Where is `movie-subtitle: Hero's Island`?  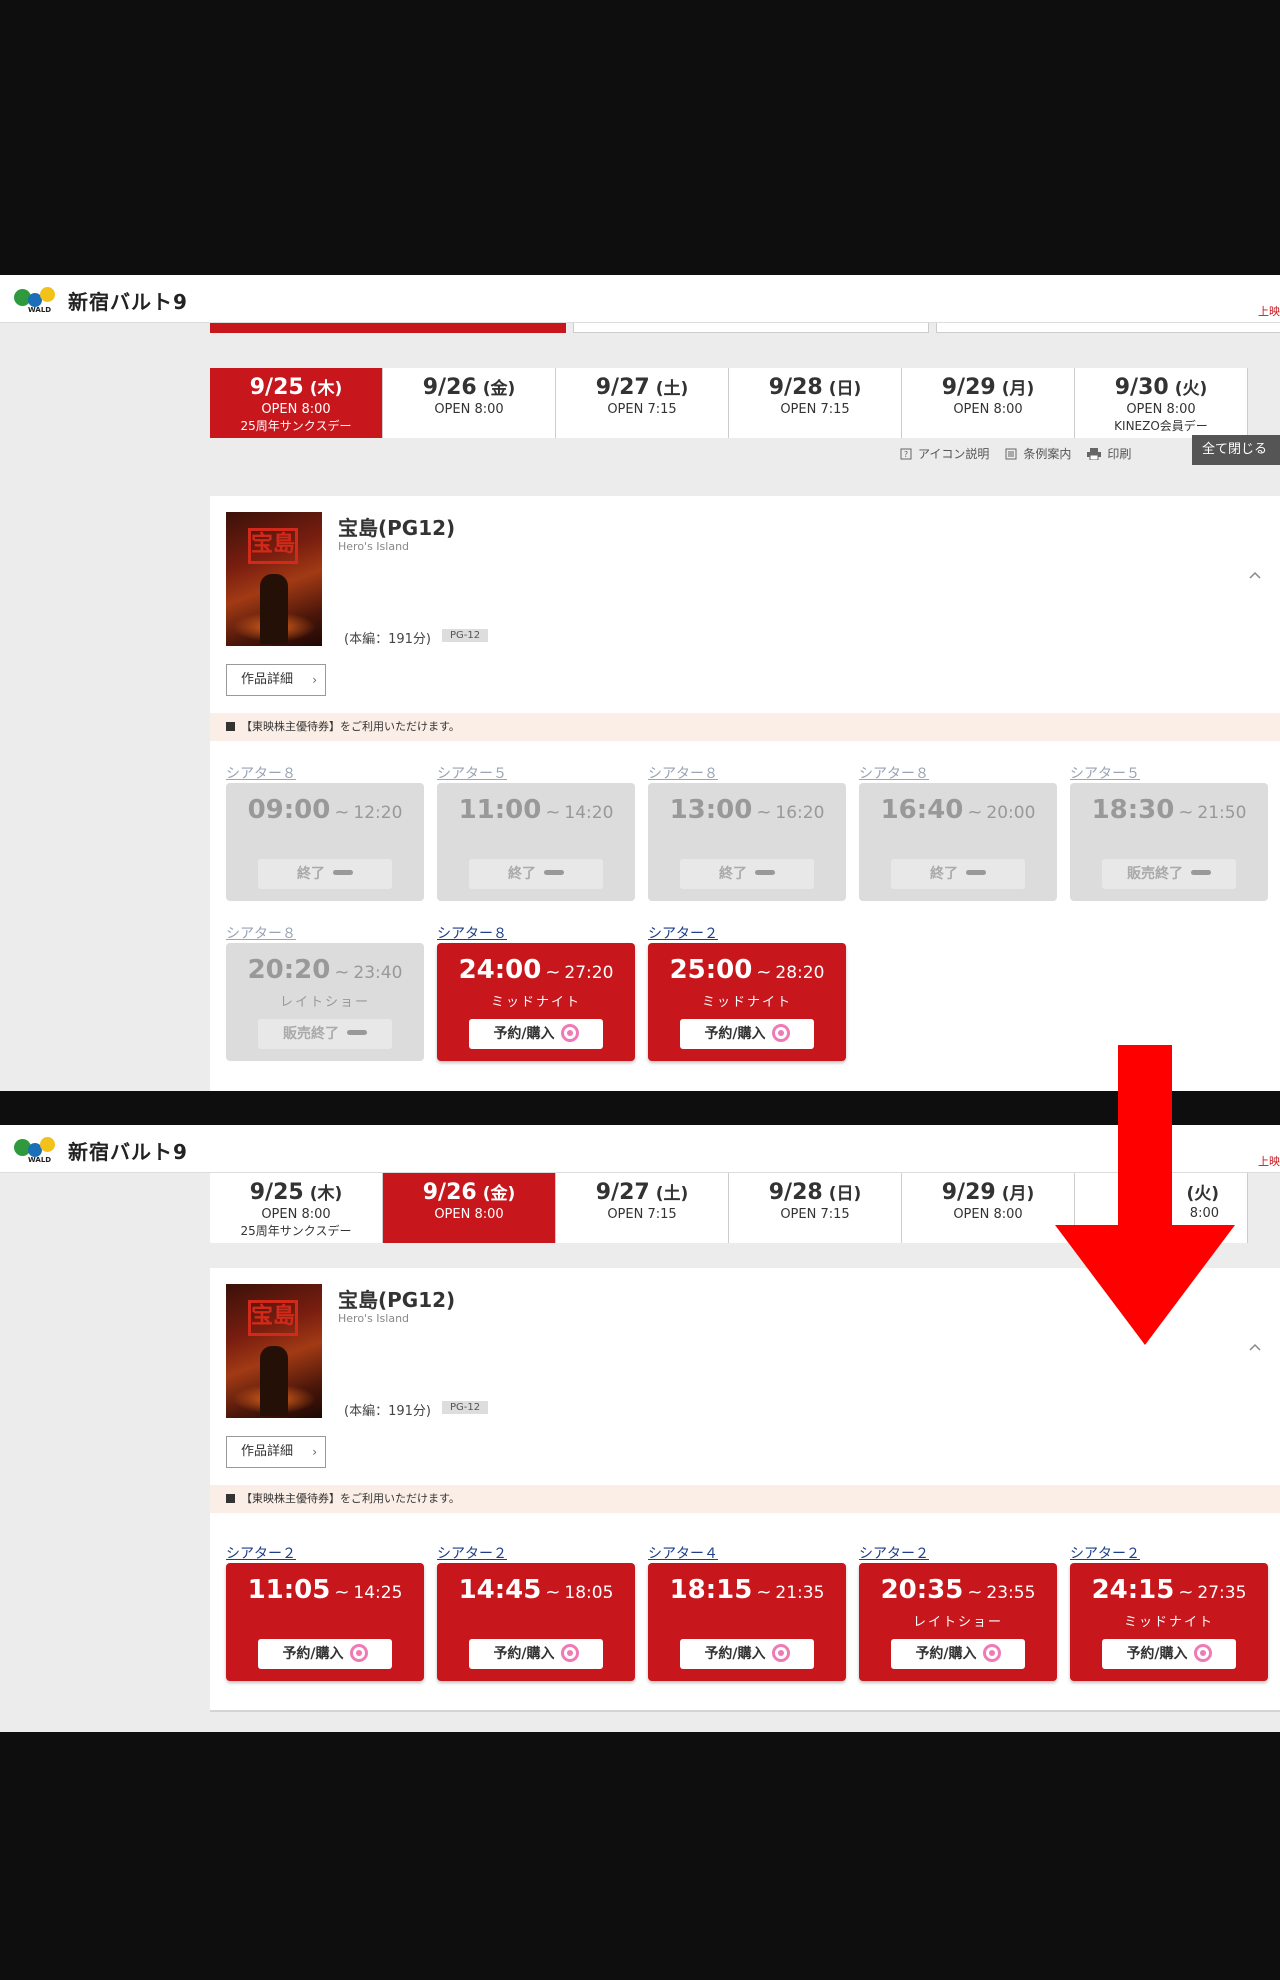
movie-subtitle: Hero's Island is located at coordinates (374, 1318).